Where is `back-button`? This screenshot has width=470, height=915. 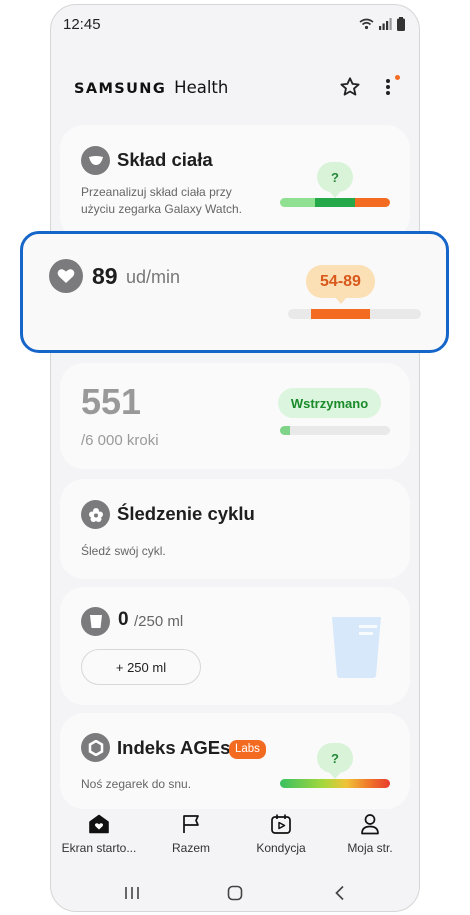
back-button is located at coordinates (340, 893).